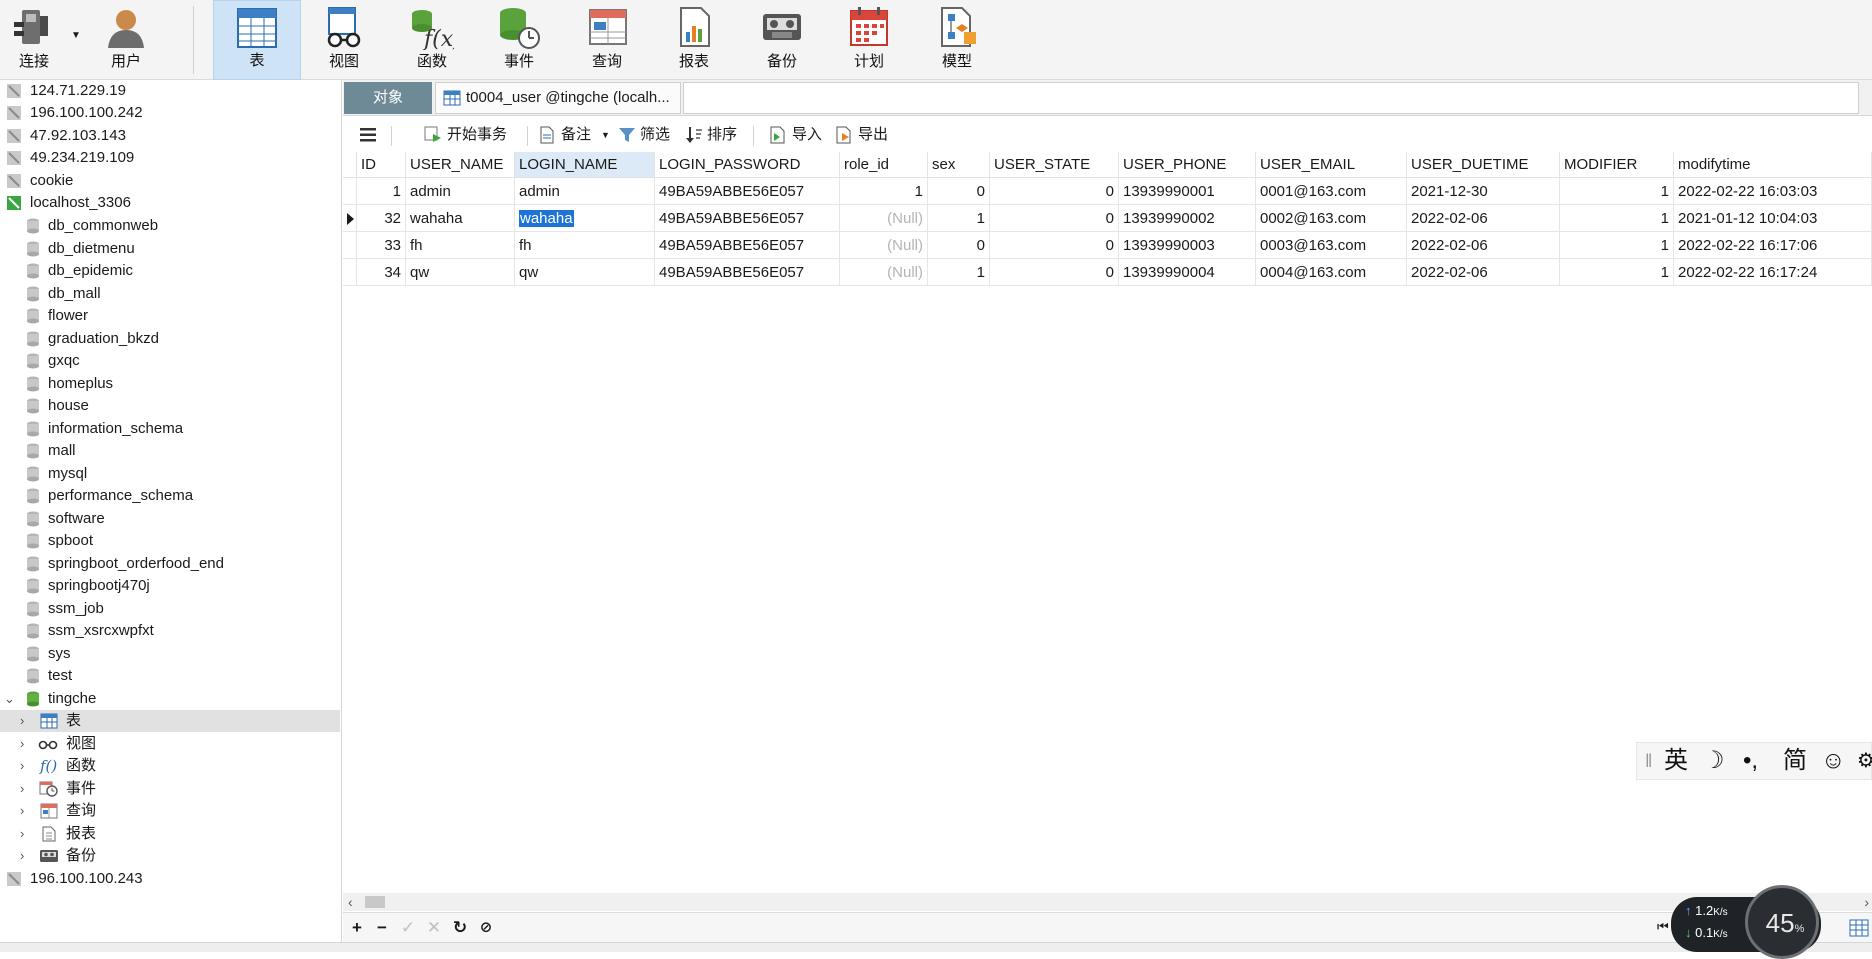 The width and height of the screenshot is (1872, 959). Describe the element at coordinates (1833, 761) in the screenshot. I see `emoji-icon: ☺` at that location.